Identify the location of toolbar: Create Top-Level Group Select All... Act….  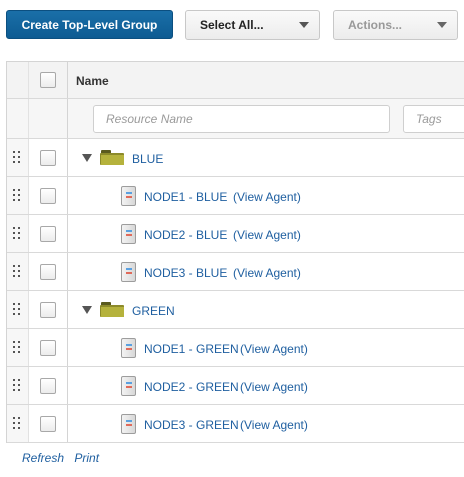
(232, 26).